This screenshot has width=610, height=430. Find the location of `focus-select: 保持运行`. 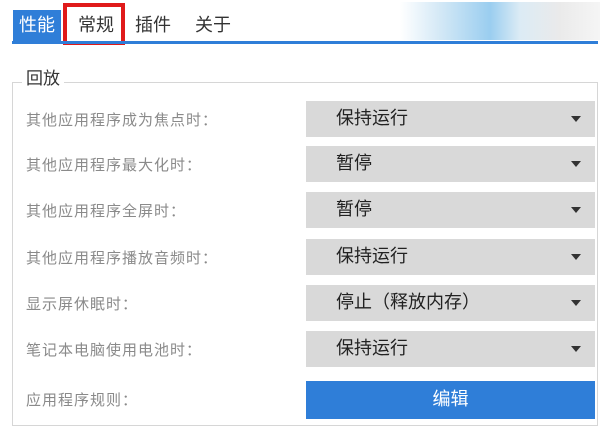

focus-select: 保持运行 is located at coordinates (450, 119).